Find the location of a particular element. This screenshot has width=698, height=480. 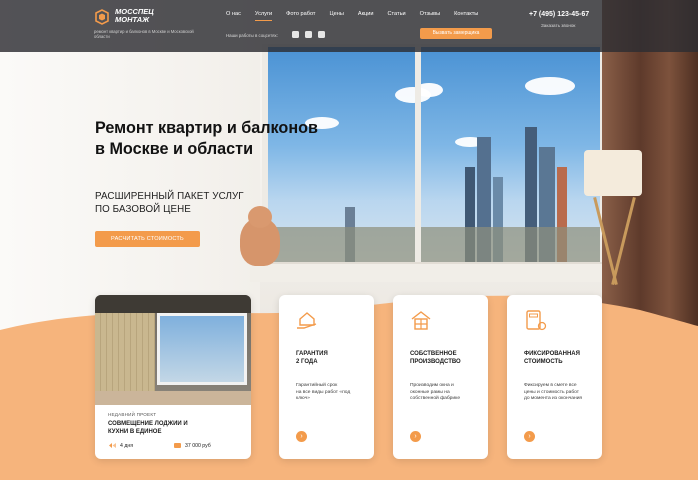

project-label: НЕДАВНИЙ ПРОЕКТ is located at coordinates (132, 414).